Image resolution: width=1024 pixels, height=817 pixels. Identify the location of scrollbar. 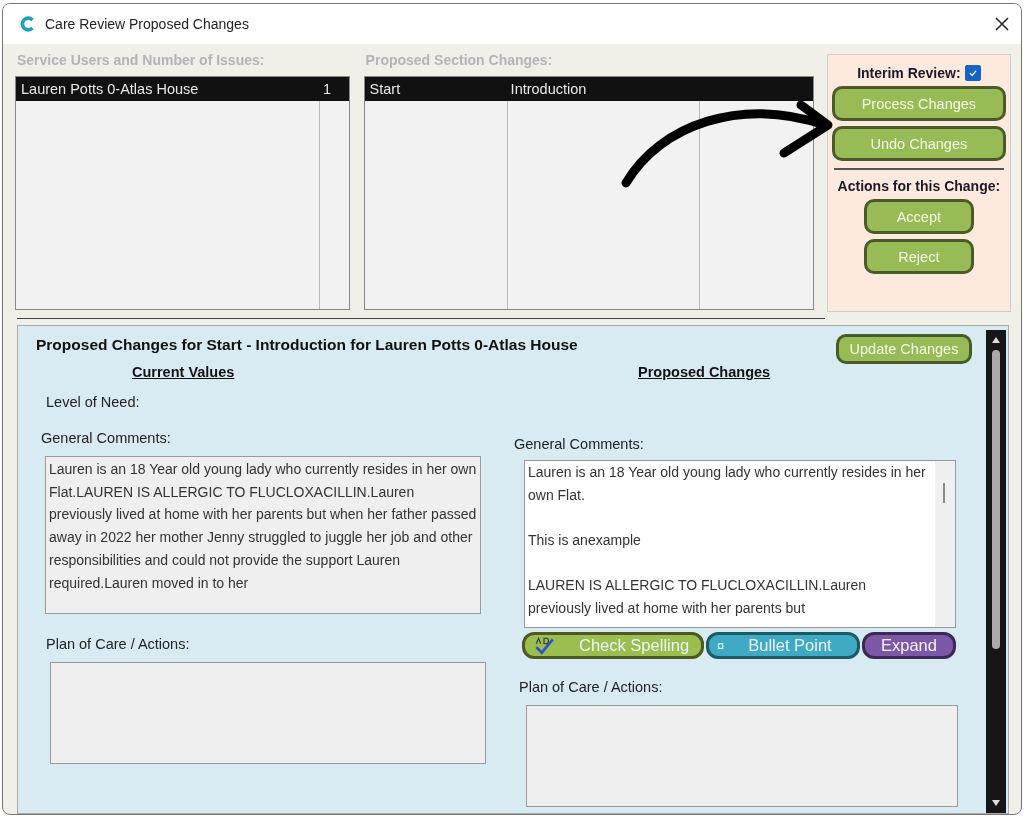
(996, 571).